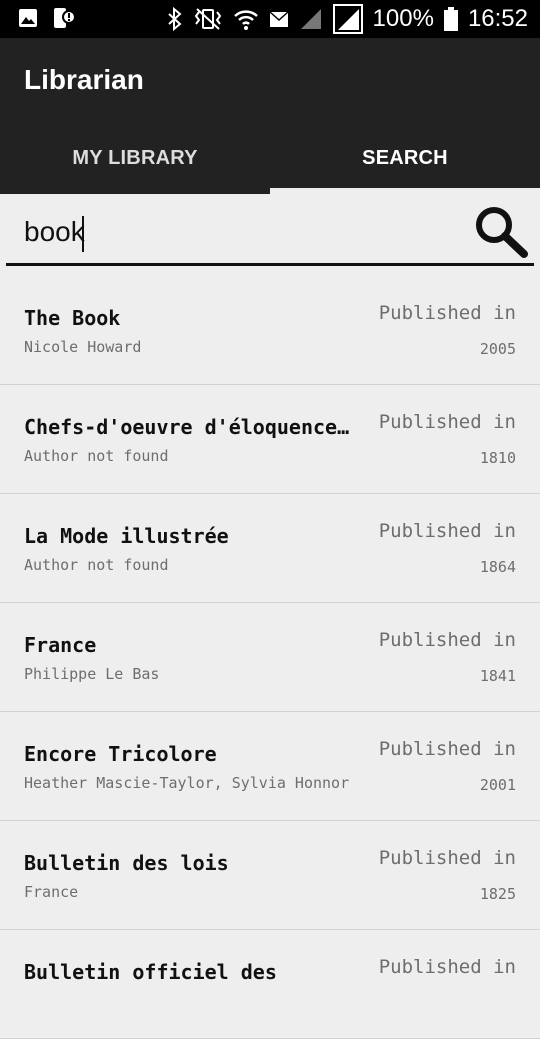 Image resolution: width=540 pixels, height=1039 pixels. I want to click on search-underline, so click(270, 264).